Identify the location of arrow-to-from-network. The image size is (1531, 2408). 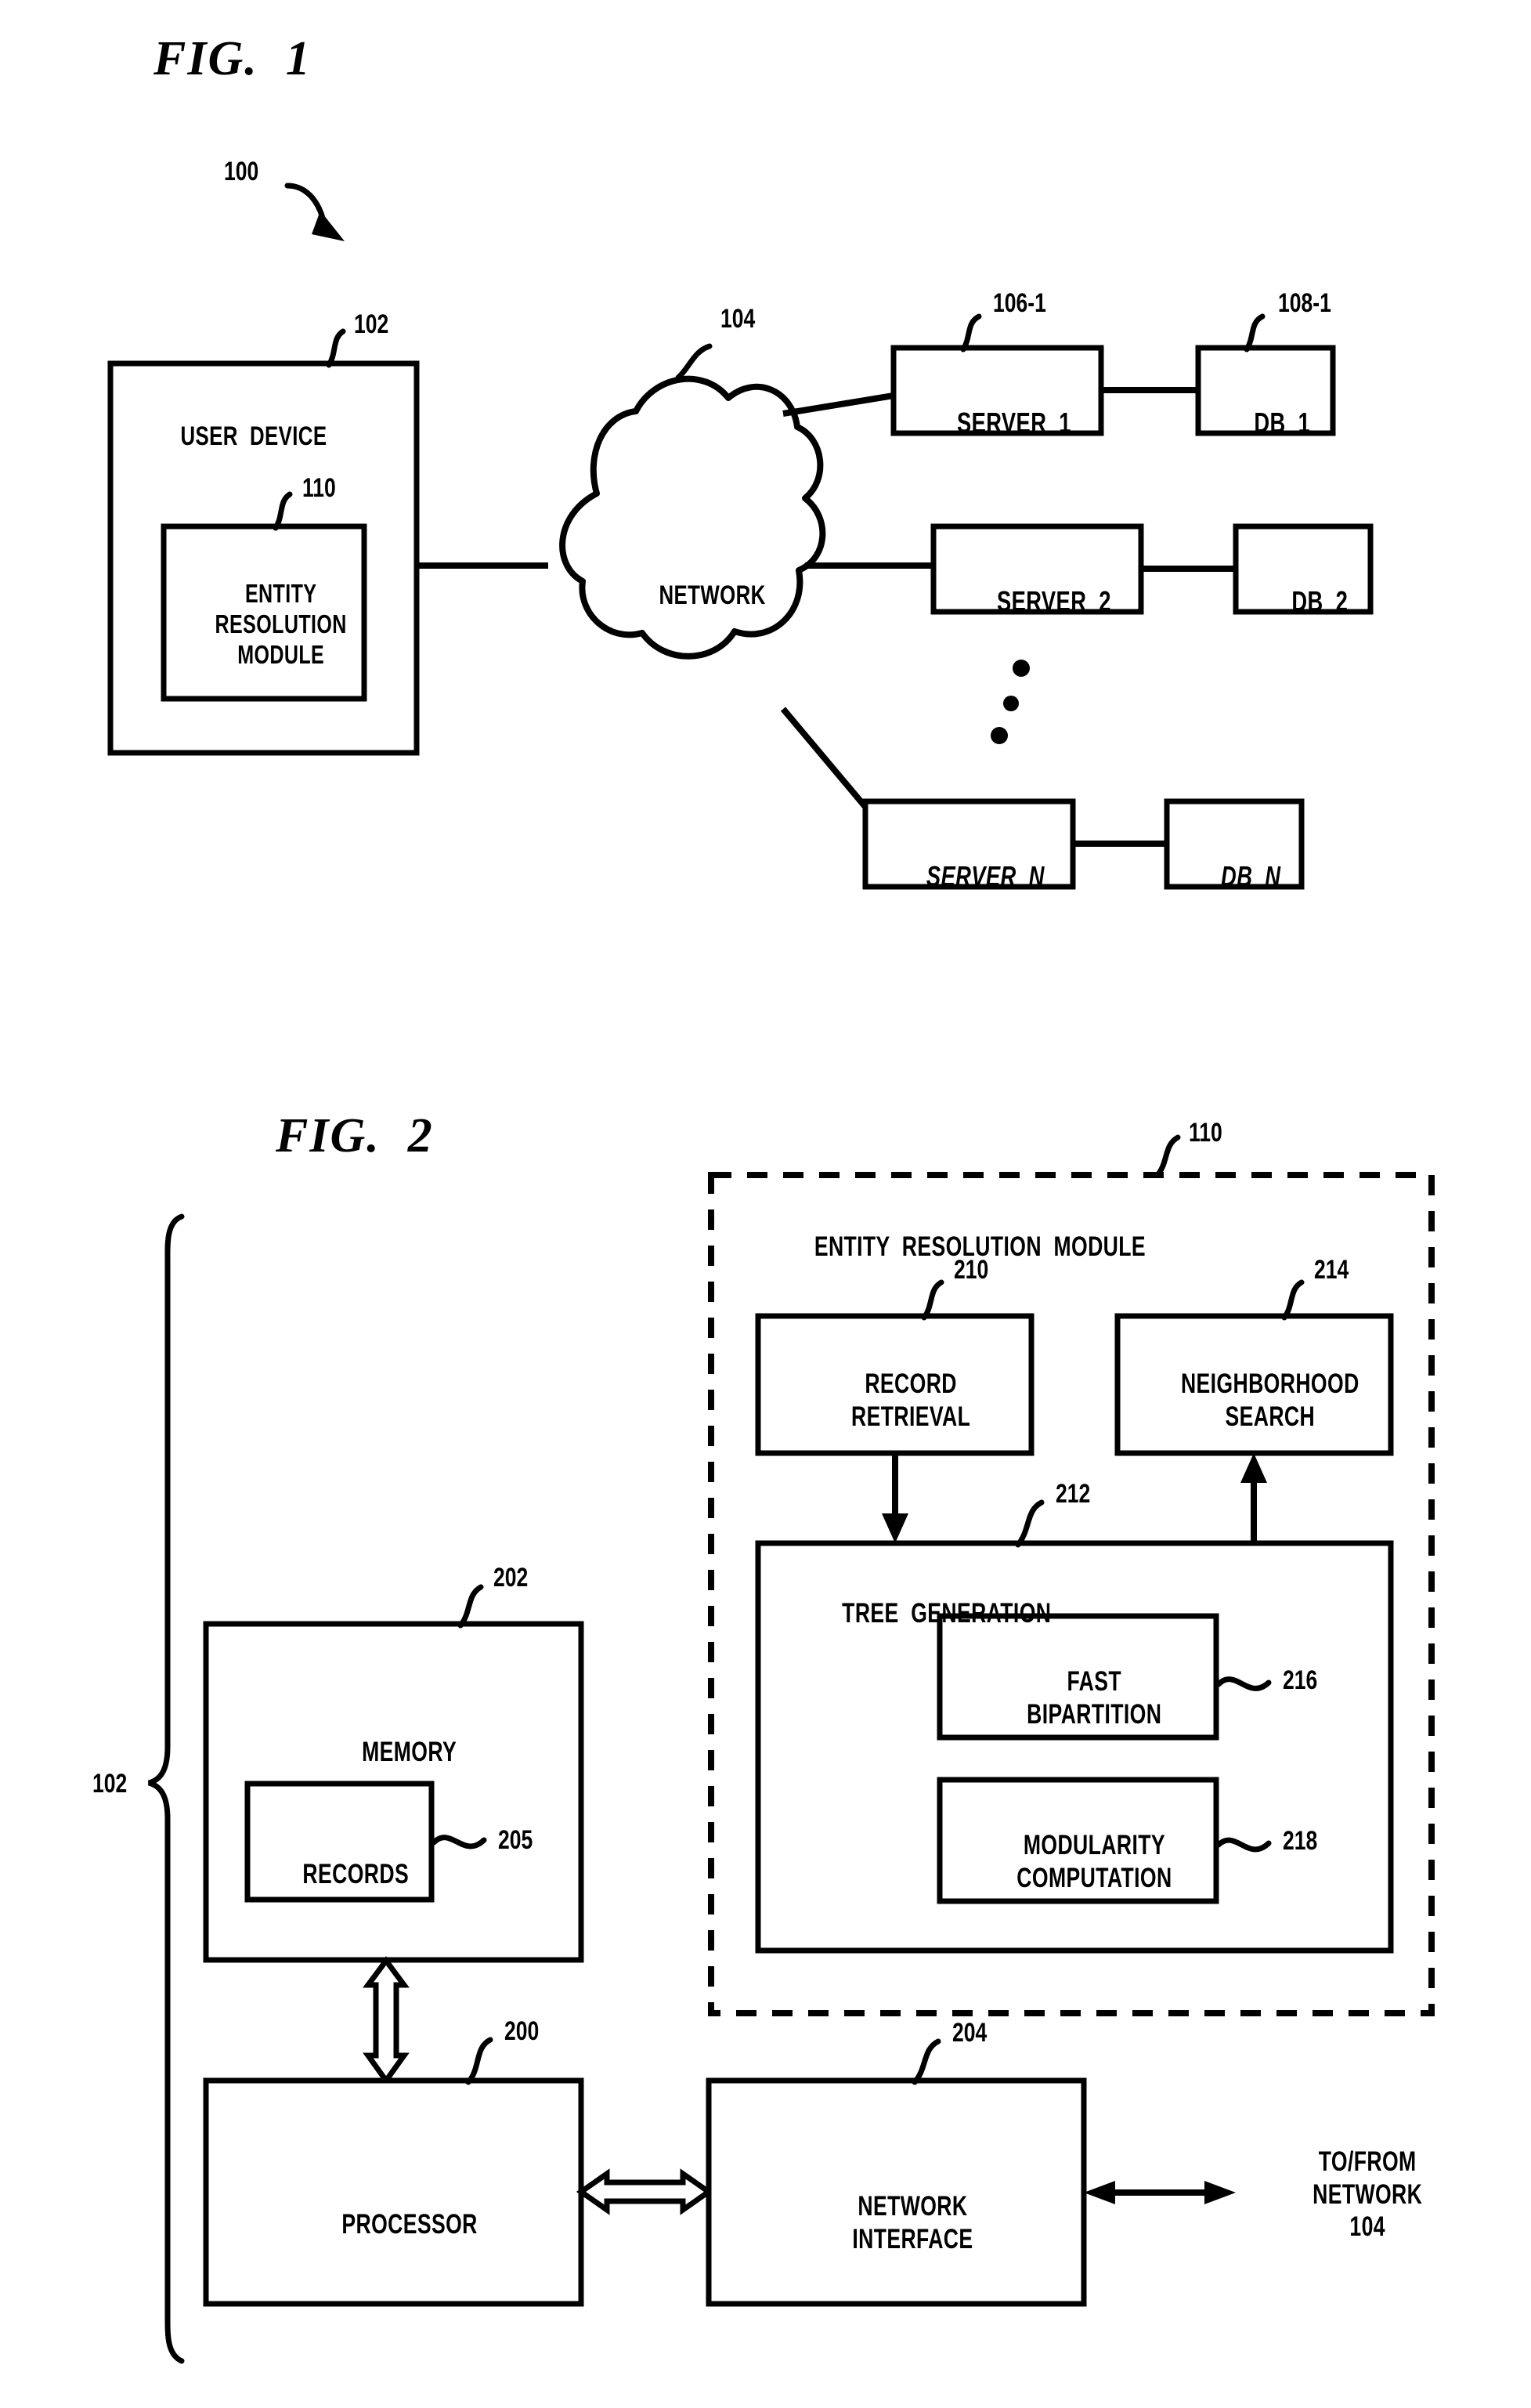
(1160, 2192).